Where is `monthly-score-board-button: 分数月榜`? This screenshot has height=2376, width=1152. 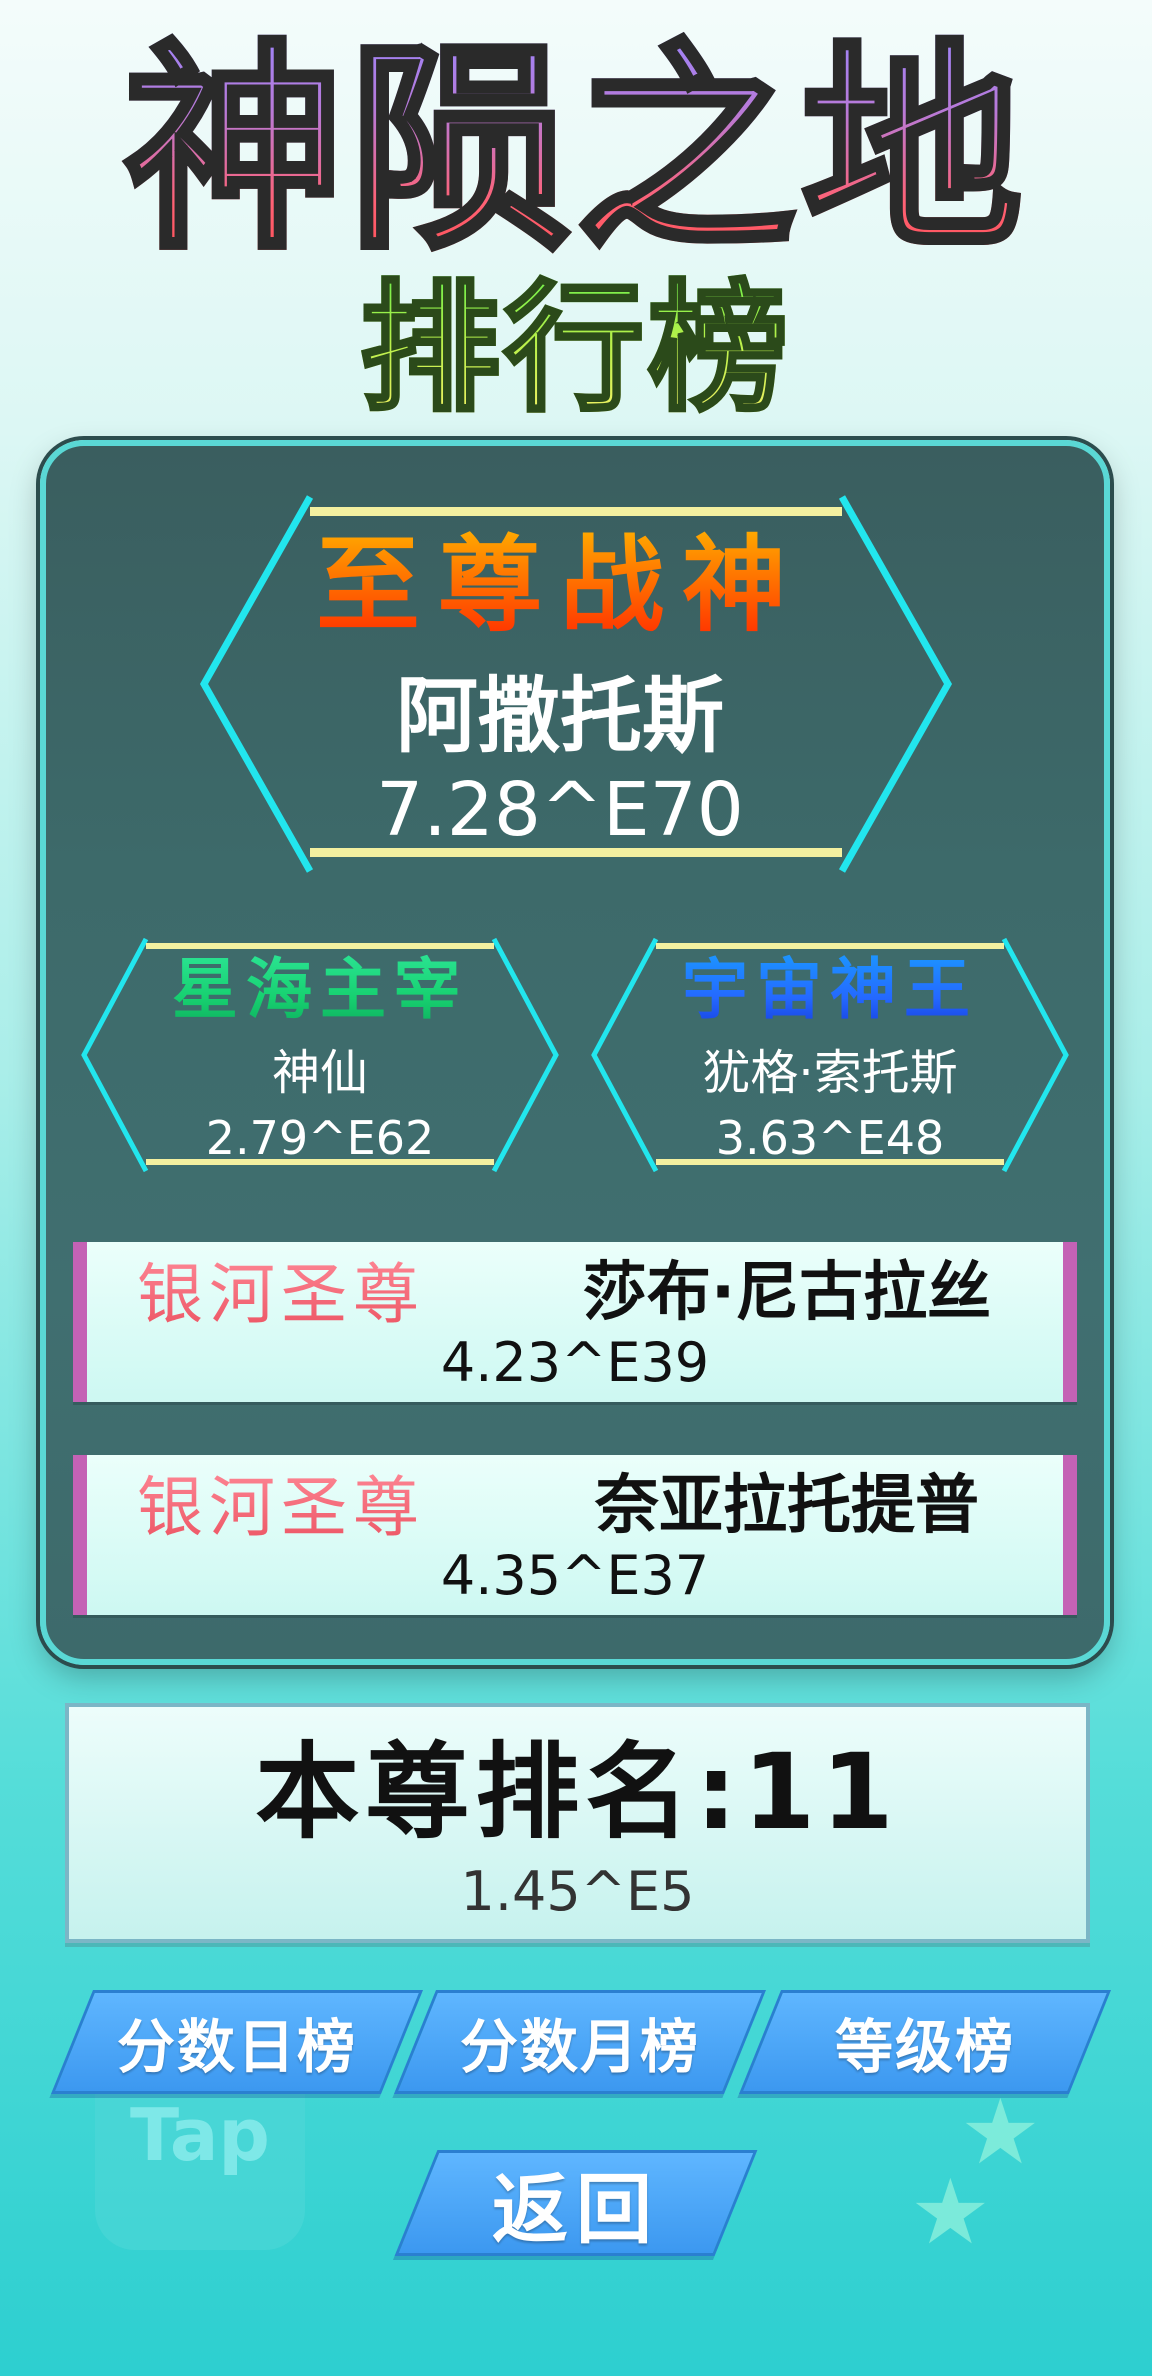 monthly-score-board-button: 分数月榜 is located at coordinates (580, 2042).